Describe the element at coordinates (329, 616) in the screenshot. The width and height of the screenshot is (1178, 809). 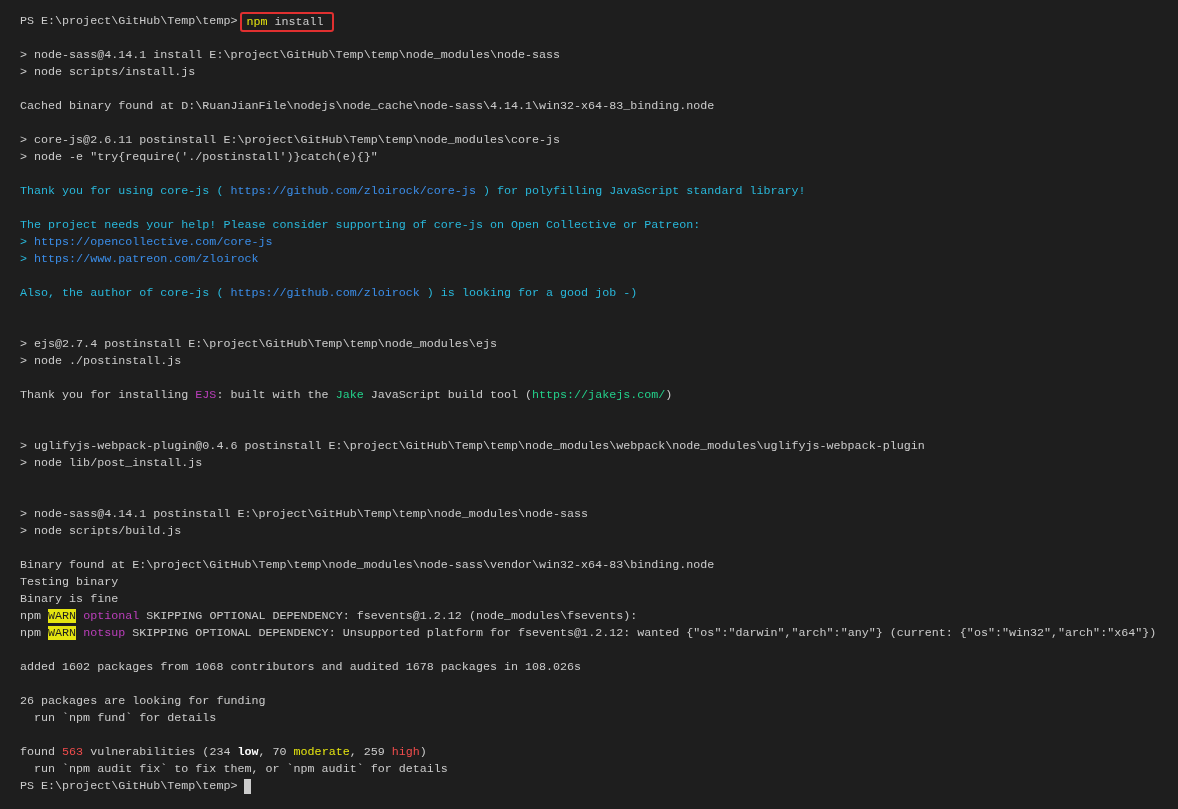
I see `terminal-line: npm WARN optional SKIPPING OPTIONAL DEPENDENCY: fsevents@1.2.12 (node_modules\fsevents):` at that location.